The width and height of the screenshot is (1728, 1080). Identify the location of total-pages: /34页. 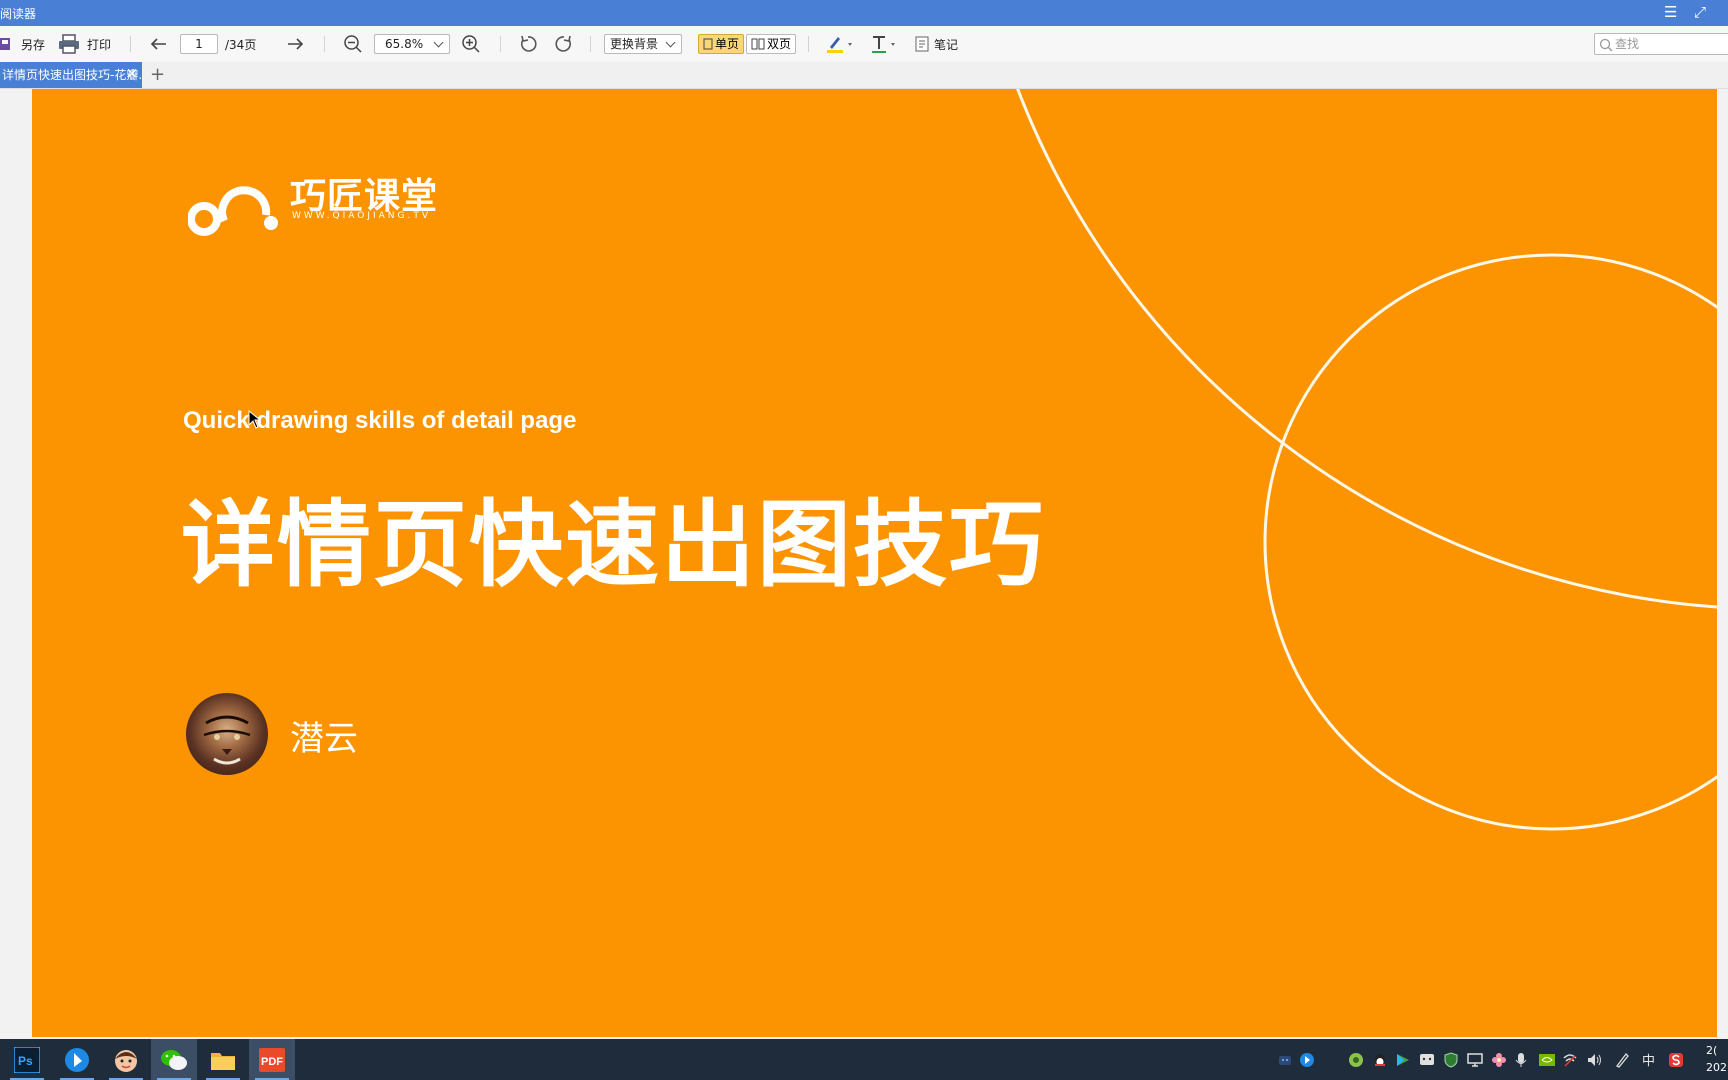
(241, 44).